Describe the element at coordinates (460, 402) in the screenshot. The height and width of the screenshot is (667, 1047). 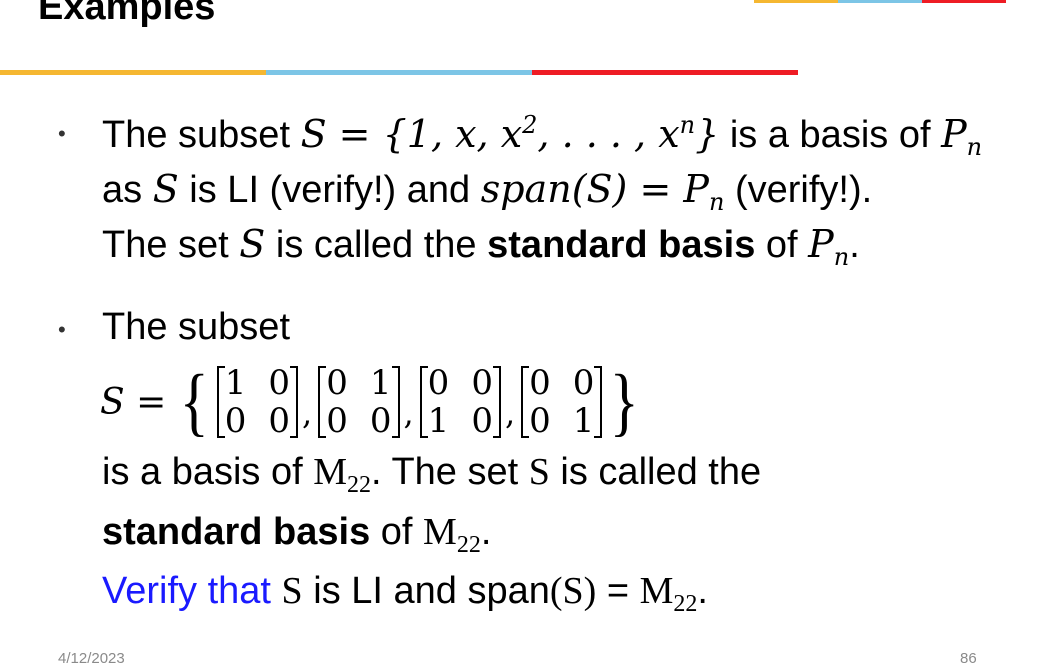
I see `matrix-3: 00 10` at that location.